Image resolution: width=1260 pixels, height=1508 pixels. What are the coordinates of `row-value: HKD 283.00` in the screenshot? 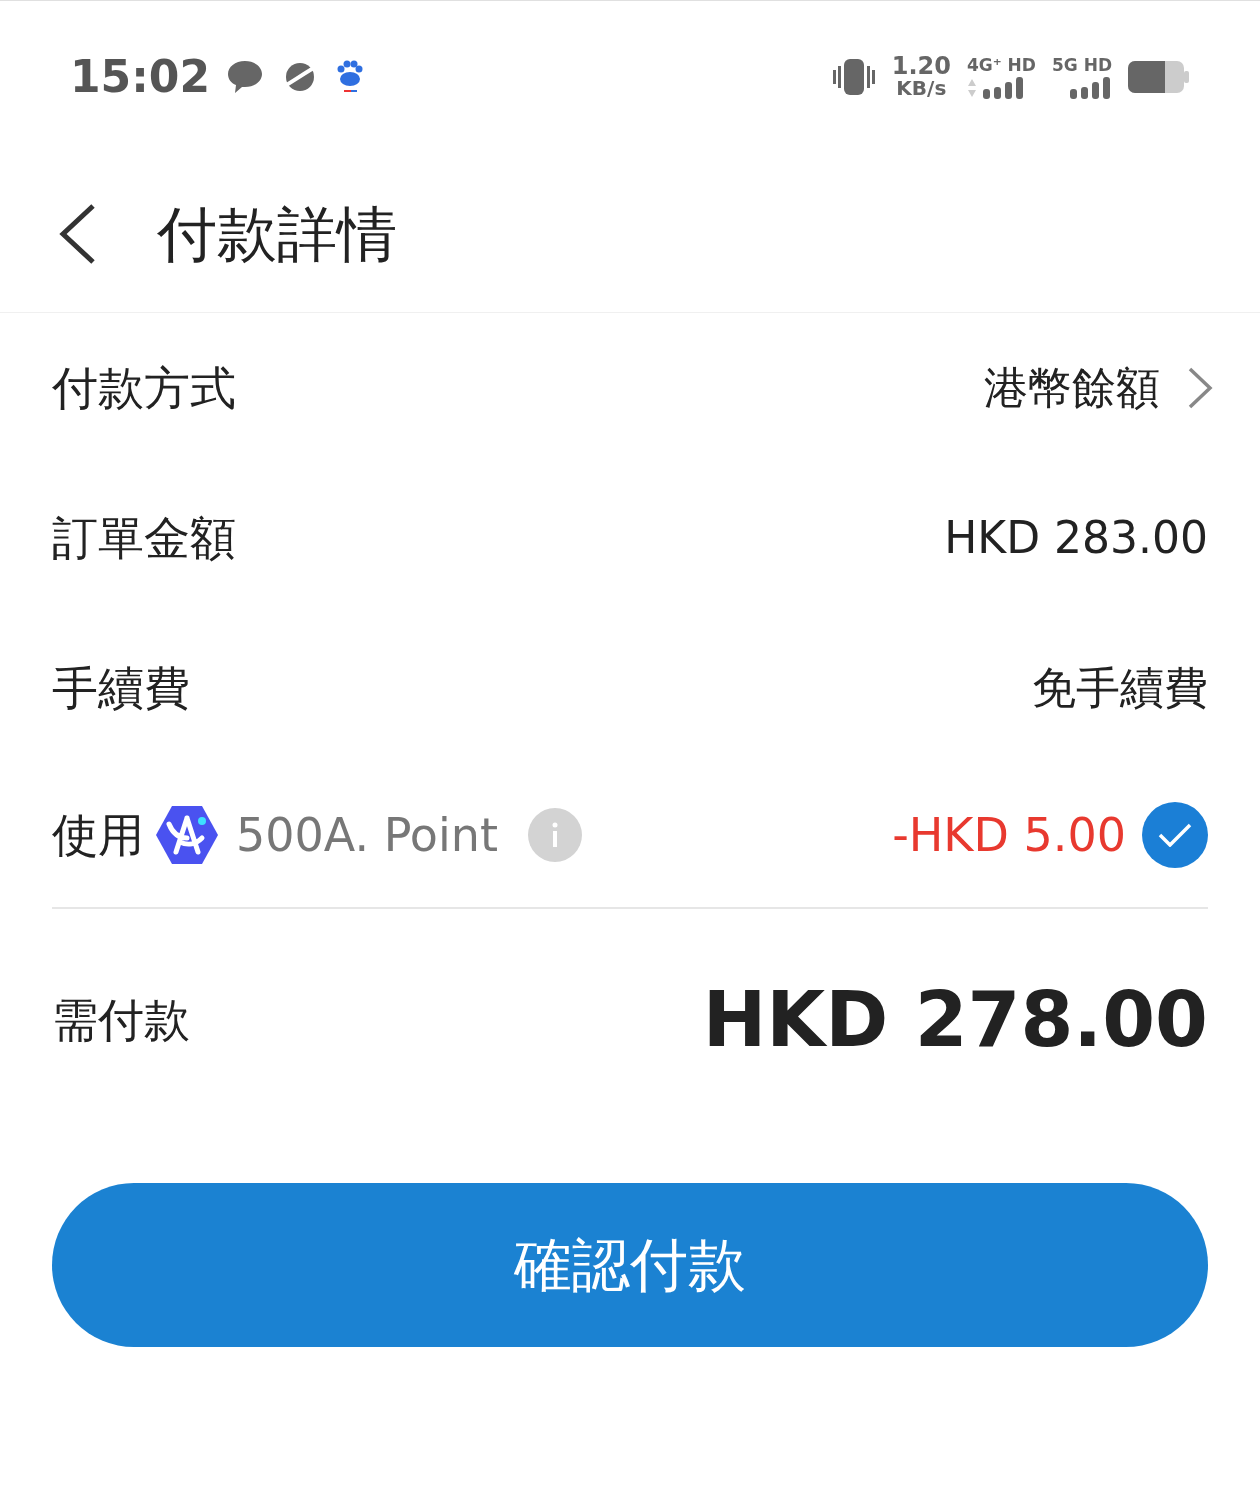 It's located at (1076, 538).